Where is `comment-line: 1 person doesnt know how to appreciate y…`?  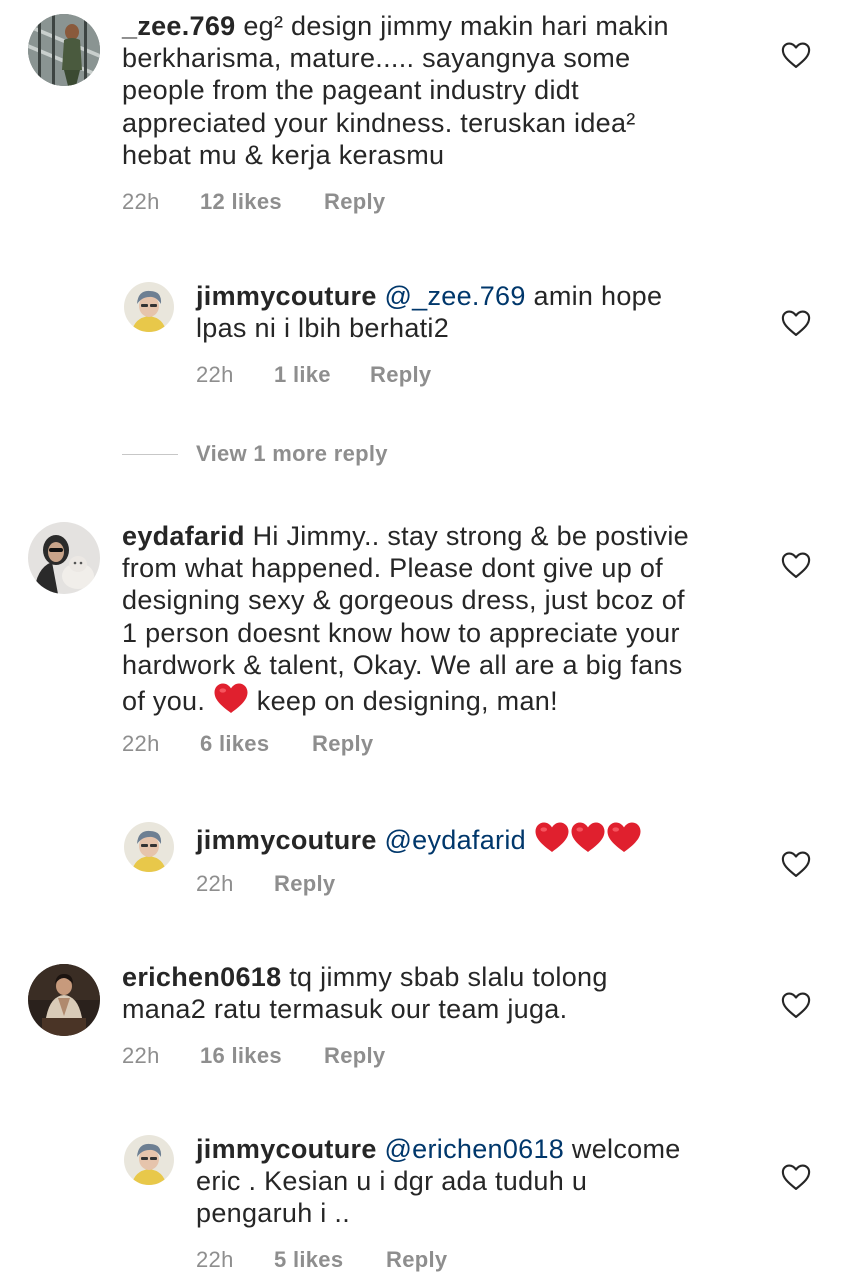 comment-line: 1 person doesnt know how to appreciate y… is located at coordinates (401, 632).